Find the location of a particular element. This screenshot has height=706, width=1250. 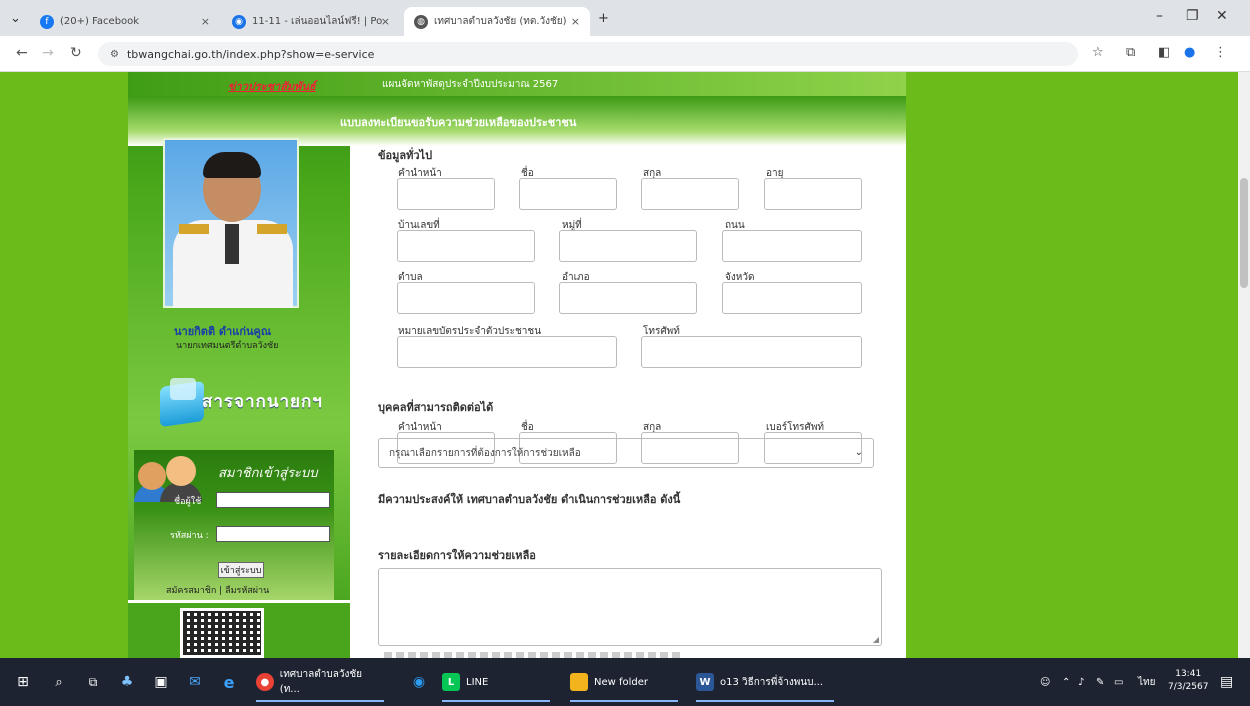

profile-icon: ● is located at coordinates (1189, 52).